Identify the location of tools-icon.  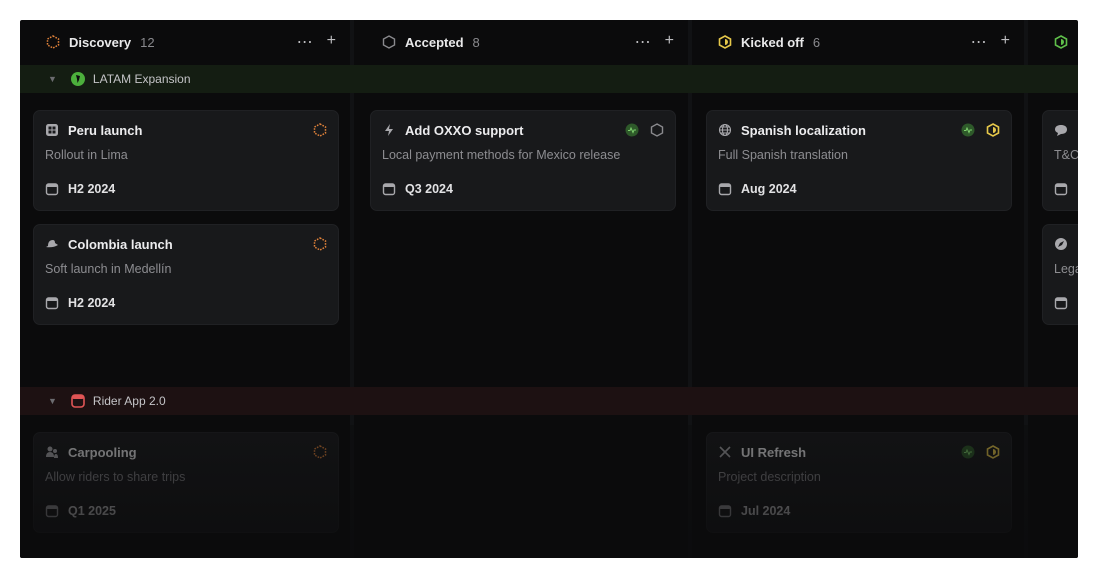
(725, 452).